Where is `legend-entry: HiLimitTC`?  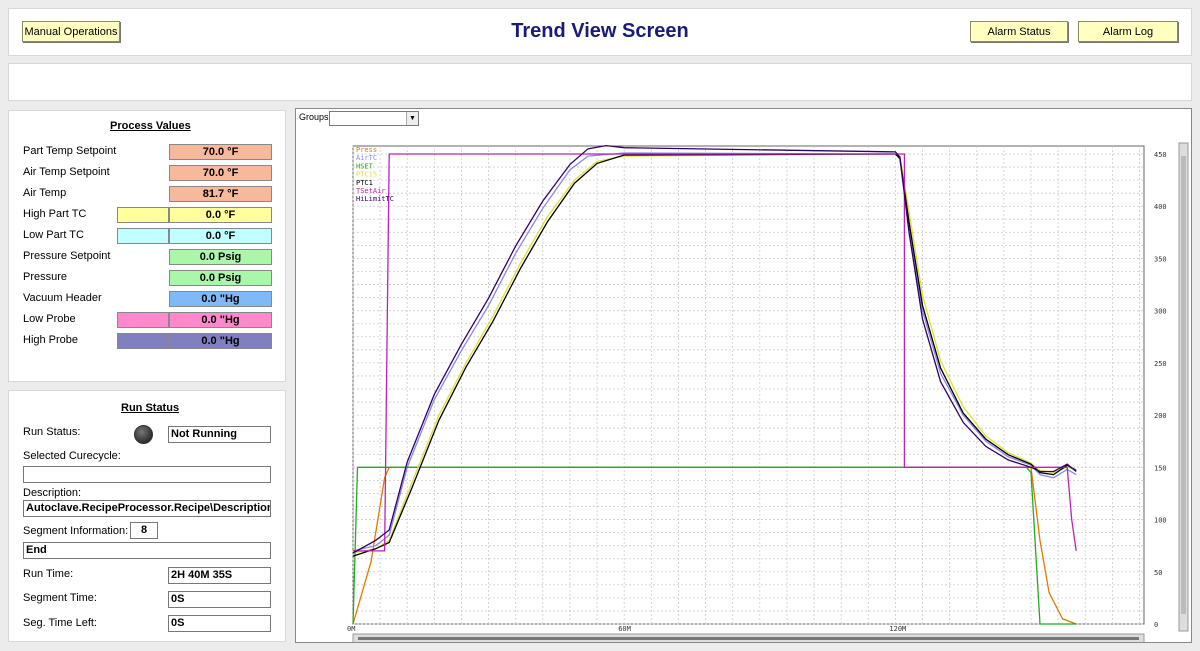
legend-entry: HiLimitTC is located at coordinates (375, 199).